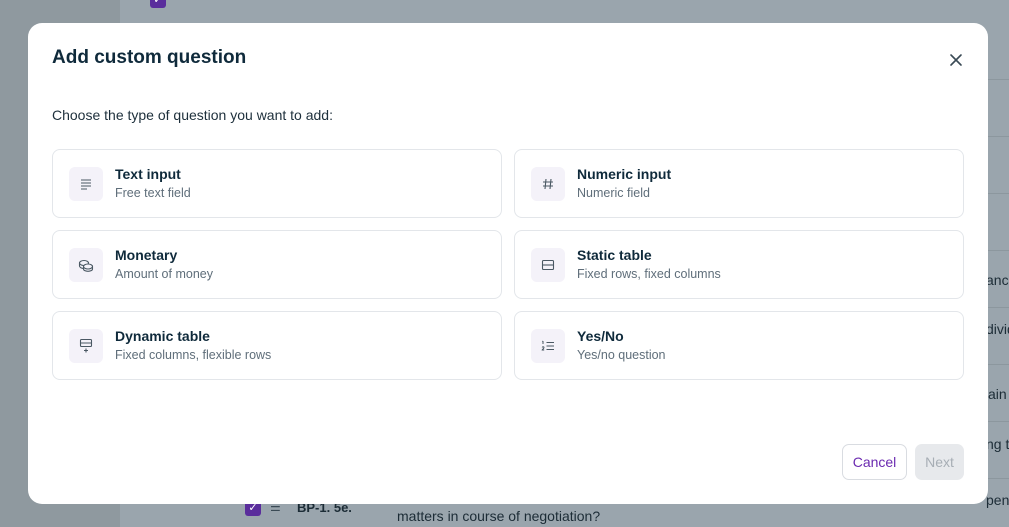 Image resolution: width=1009 pixels, height=527 pixels. What do you see at coordinates (162, 336) in the screenshot?
I see `option-title: Dynamic table` at bounding box center [162, 336].